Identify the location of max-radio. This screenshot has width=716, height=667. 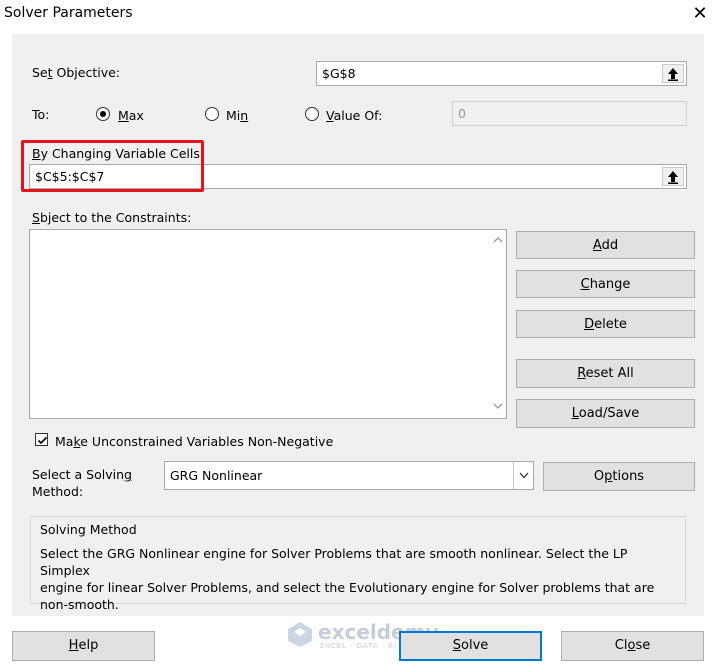
(103, 114).